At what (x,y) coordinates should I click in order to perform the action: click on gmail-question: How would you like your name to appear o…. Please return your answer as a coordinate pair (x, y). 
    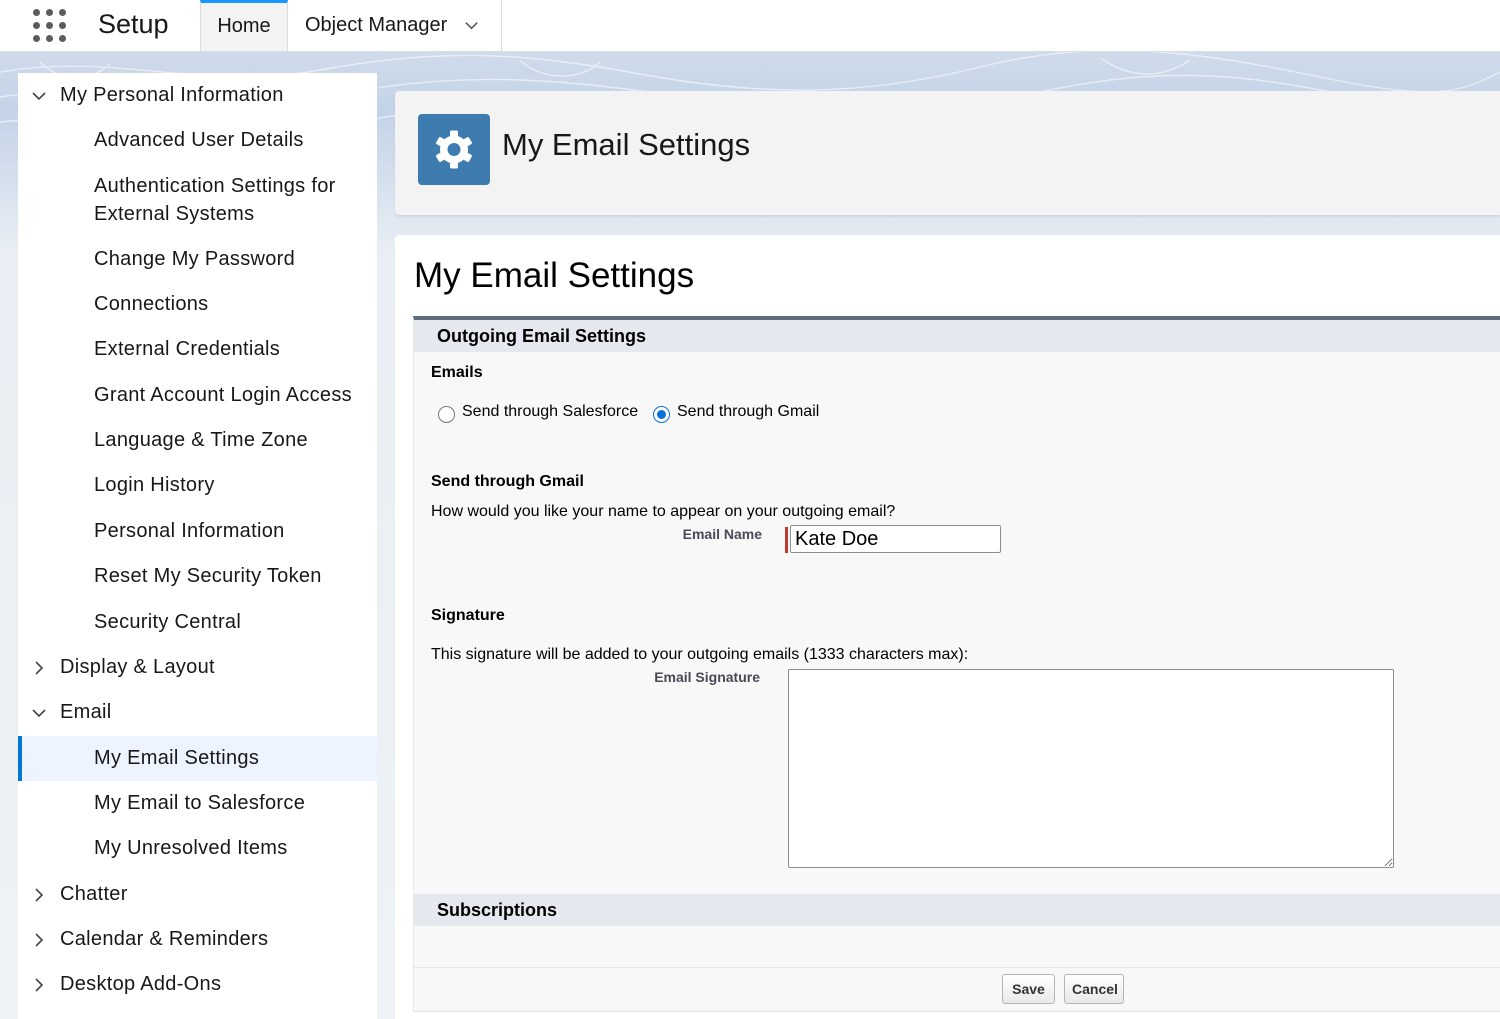
    Looking at the image, I should click on (663, 511).